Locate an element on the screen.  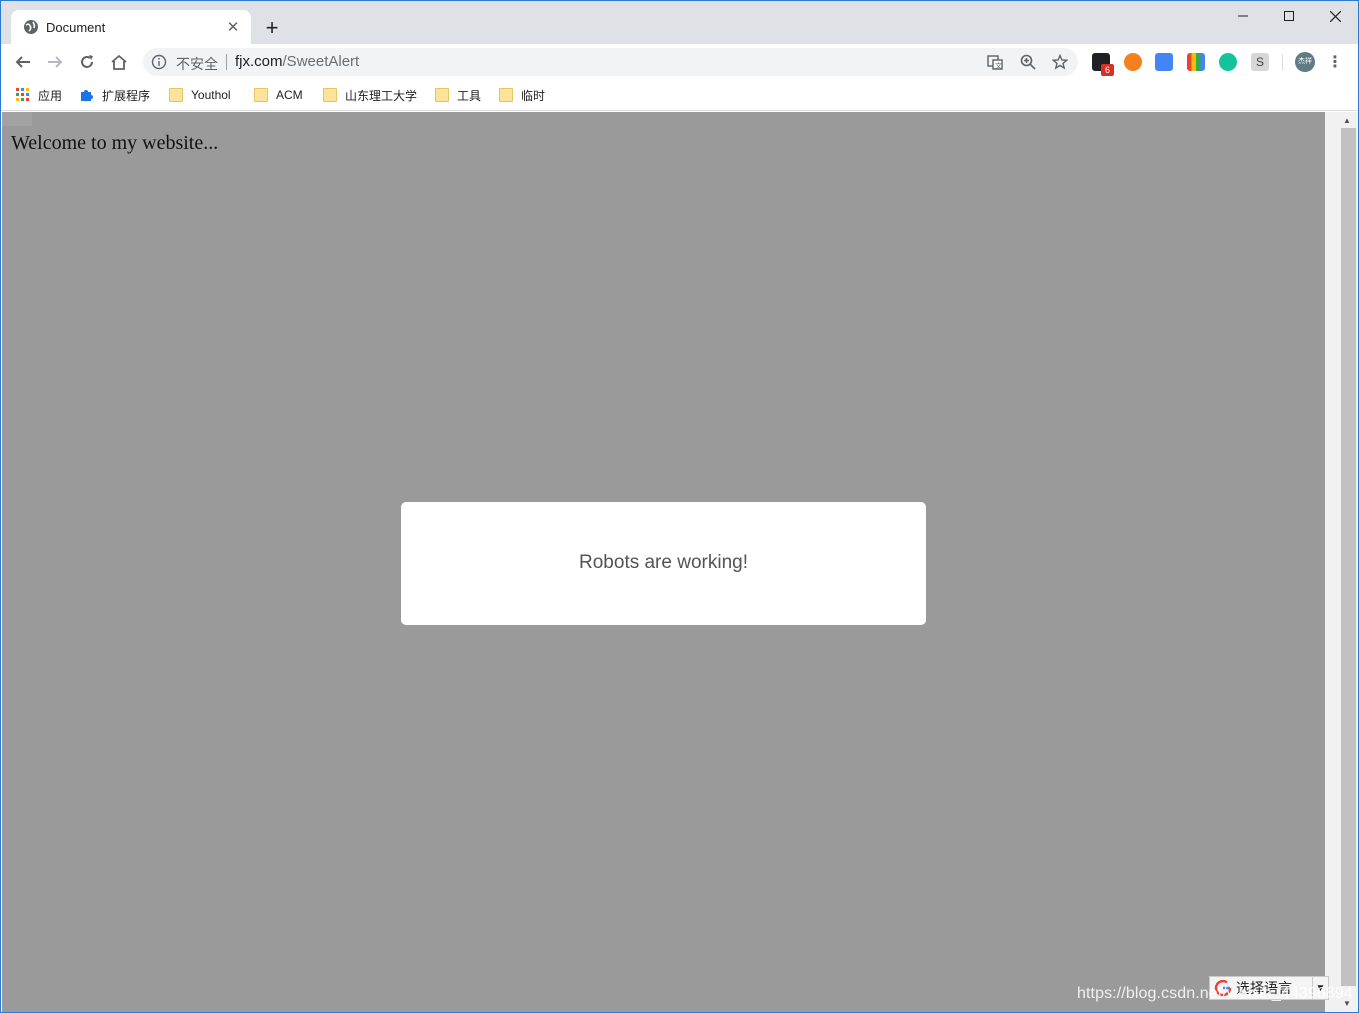
tab-strip: Document ✕ + is located at coordinates (679, 22).